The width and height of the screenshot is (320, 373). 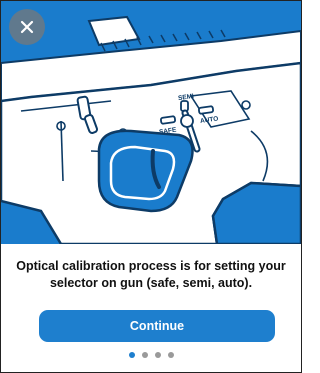 I want to click on close-icon, so click(x=27, y=27).